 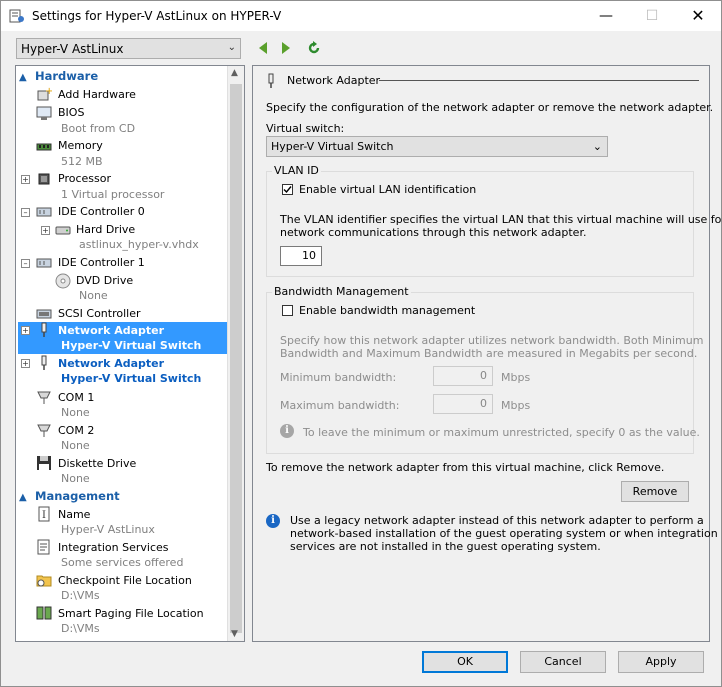 What do you see at coordinates (314, 48) in the screenshot?
I see `refresh-icon` at bounding box center [314, 48].